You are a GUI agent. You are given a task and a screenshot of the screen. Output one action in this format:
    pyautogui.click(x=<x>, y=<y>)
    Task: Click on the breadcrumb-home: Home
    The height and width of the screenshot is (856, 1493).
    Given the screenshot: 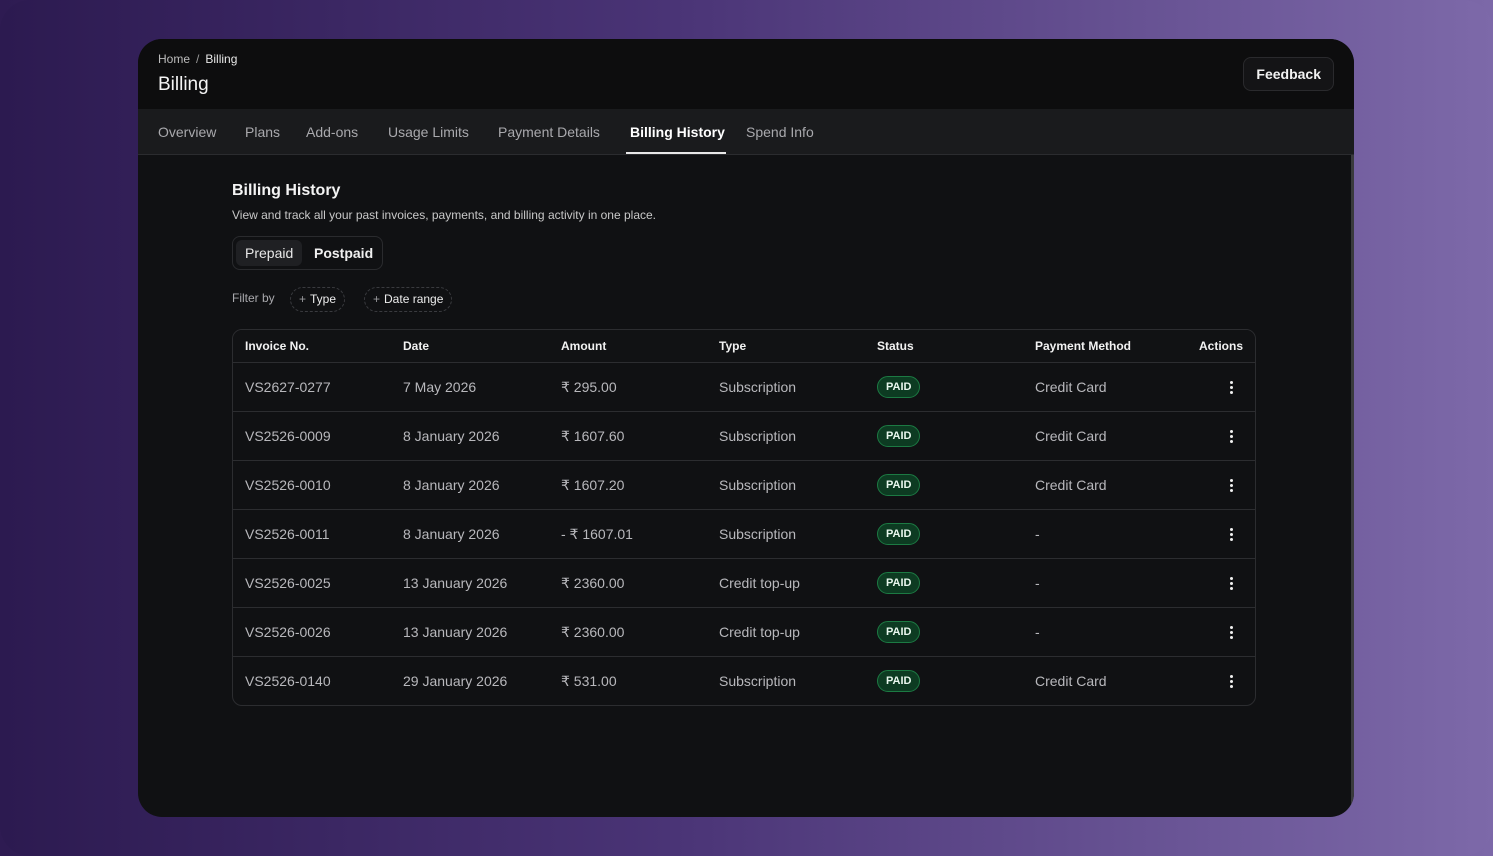 What is the action you would take?
    pyautogui.click(x=174, y=59)
    